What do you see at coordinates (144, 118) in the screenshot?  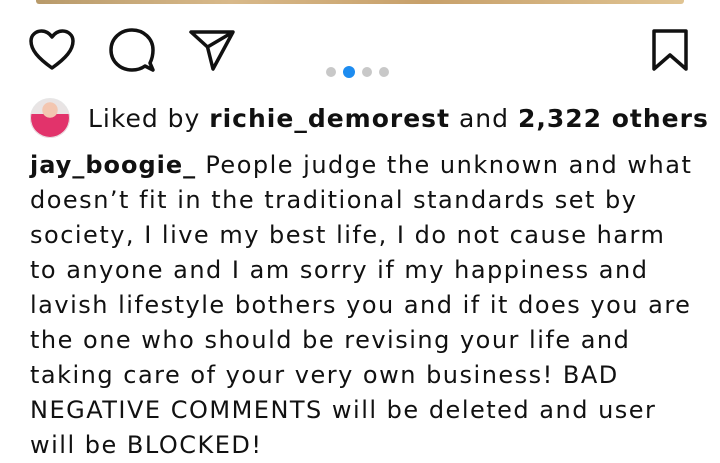 I see `likes-prefix: Liked by` at bounding box center [144, 118].